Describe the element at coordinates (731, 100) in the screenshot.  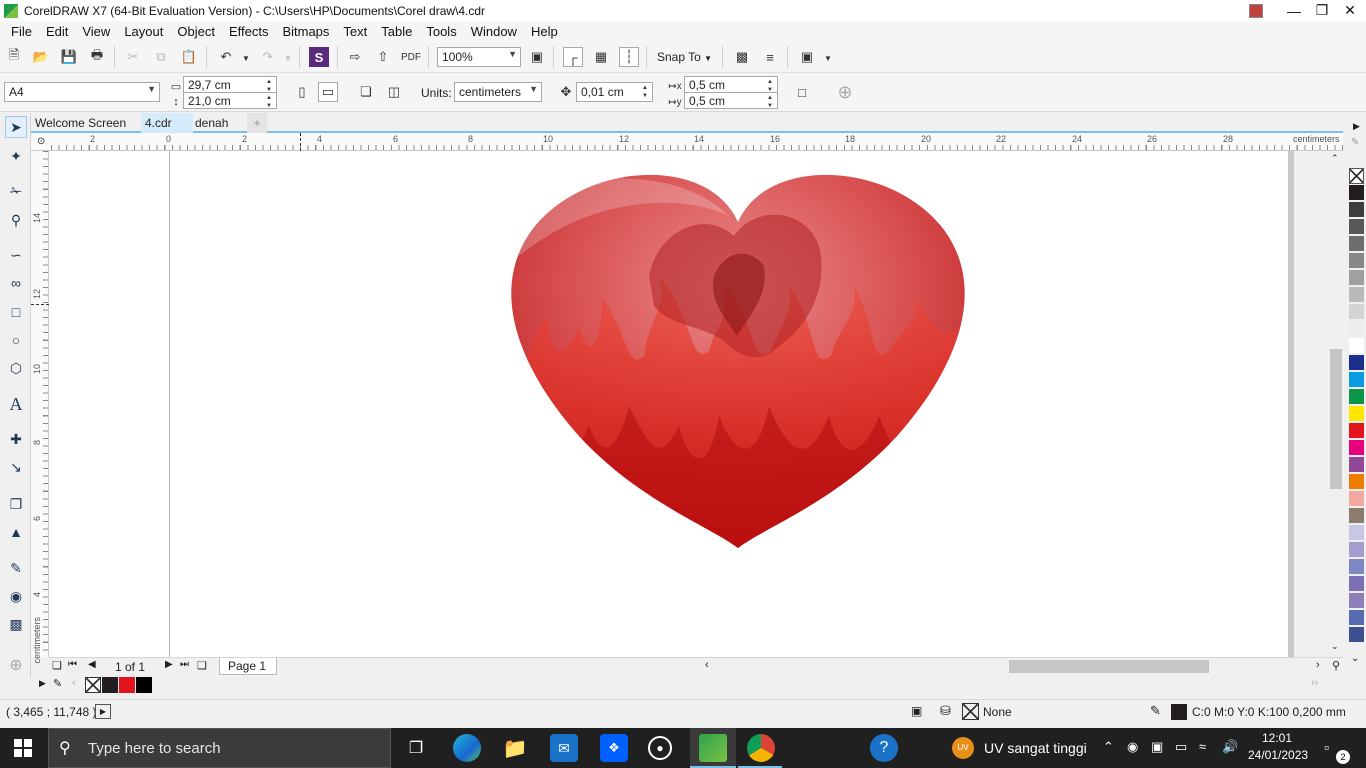
I see `duplicate-distance-y-field: 0,5 cm ▲ ▼` at that location.